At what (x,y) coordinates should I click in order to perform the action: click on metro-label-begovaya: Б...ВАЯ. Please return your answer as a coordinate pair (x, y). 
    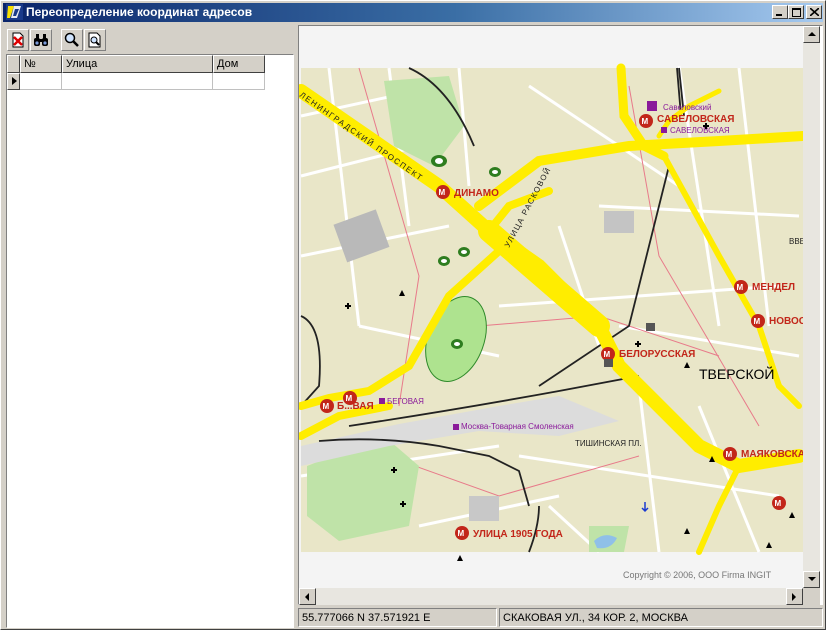
    Looking at the image, I should click on (355, 406).